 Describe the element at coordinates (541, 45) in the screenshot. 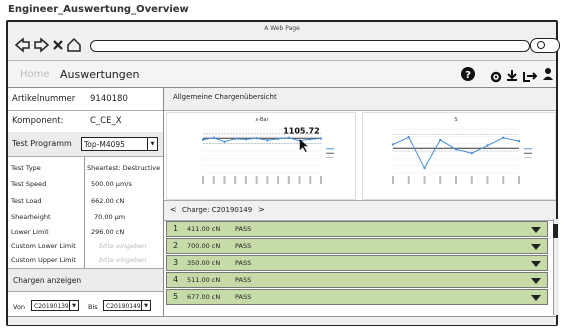

I see `search-icon` at that location.